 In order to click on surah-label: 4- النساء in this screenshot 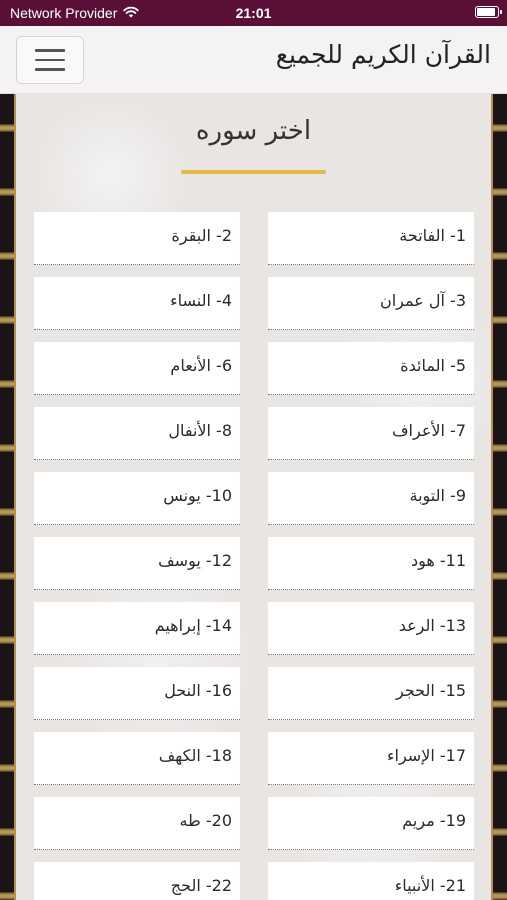, I will do `click(201, 300)`.